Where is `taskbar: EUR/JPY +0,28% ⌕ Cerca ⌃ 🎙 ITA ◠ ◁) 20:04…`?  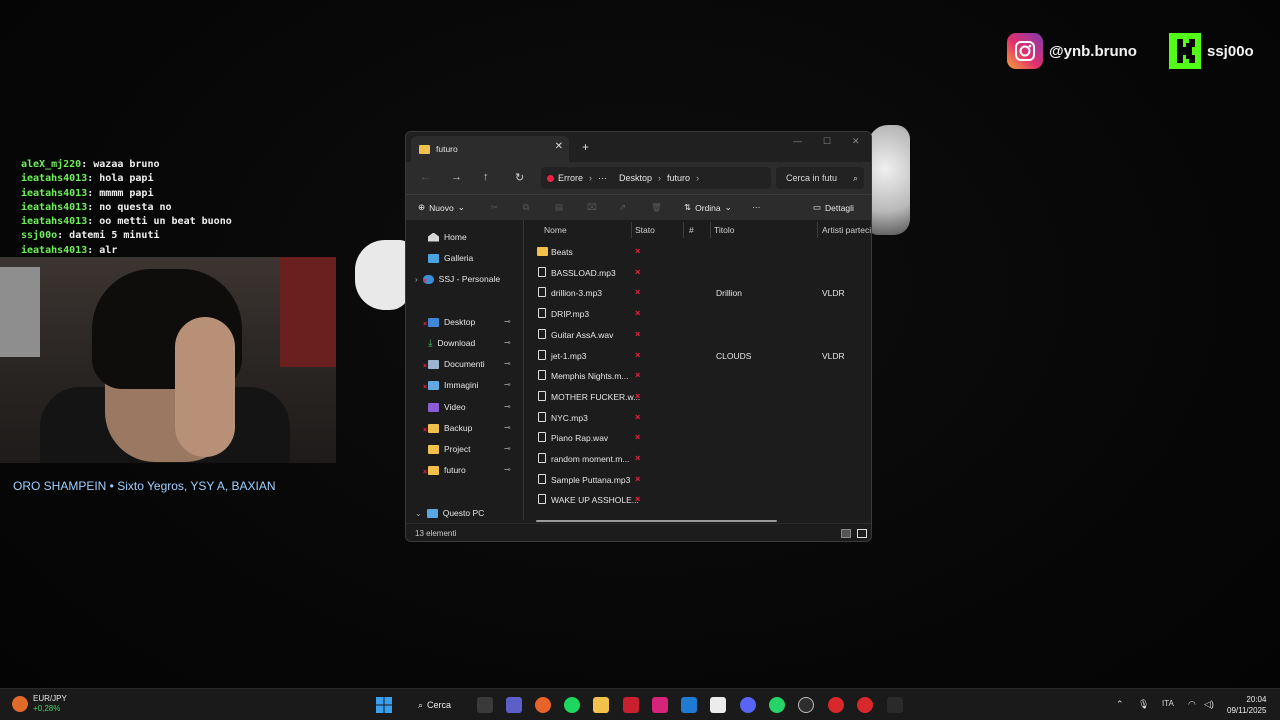 taskbar: EUR/JPY +0,28% ⌕ Cerca ⌃ 🎙 ITA ◠ ◁) 20:04… is located at coordinates (640, 704).